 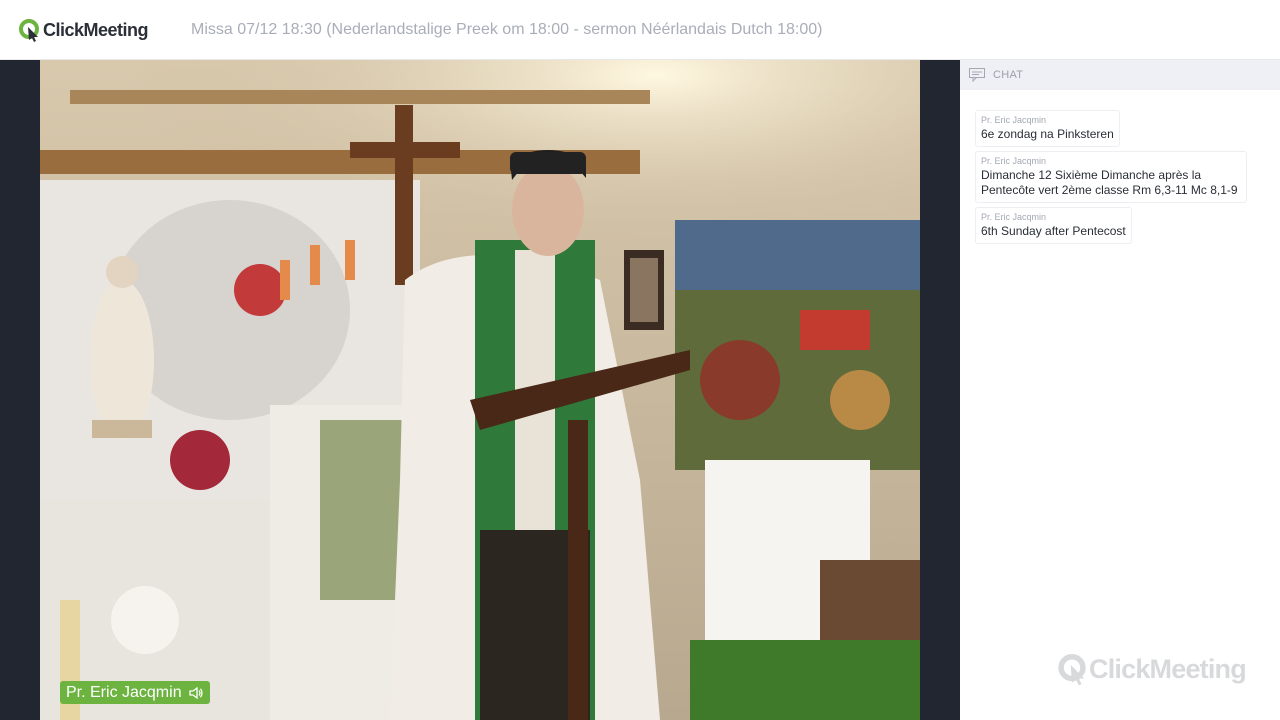 I want to click on watermark-text: ClickMeeting, so click(x=1168, y=668).